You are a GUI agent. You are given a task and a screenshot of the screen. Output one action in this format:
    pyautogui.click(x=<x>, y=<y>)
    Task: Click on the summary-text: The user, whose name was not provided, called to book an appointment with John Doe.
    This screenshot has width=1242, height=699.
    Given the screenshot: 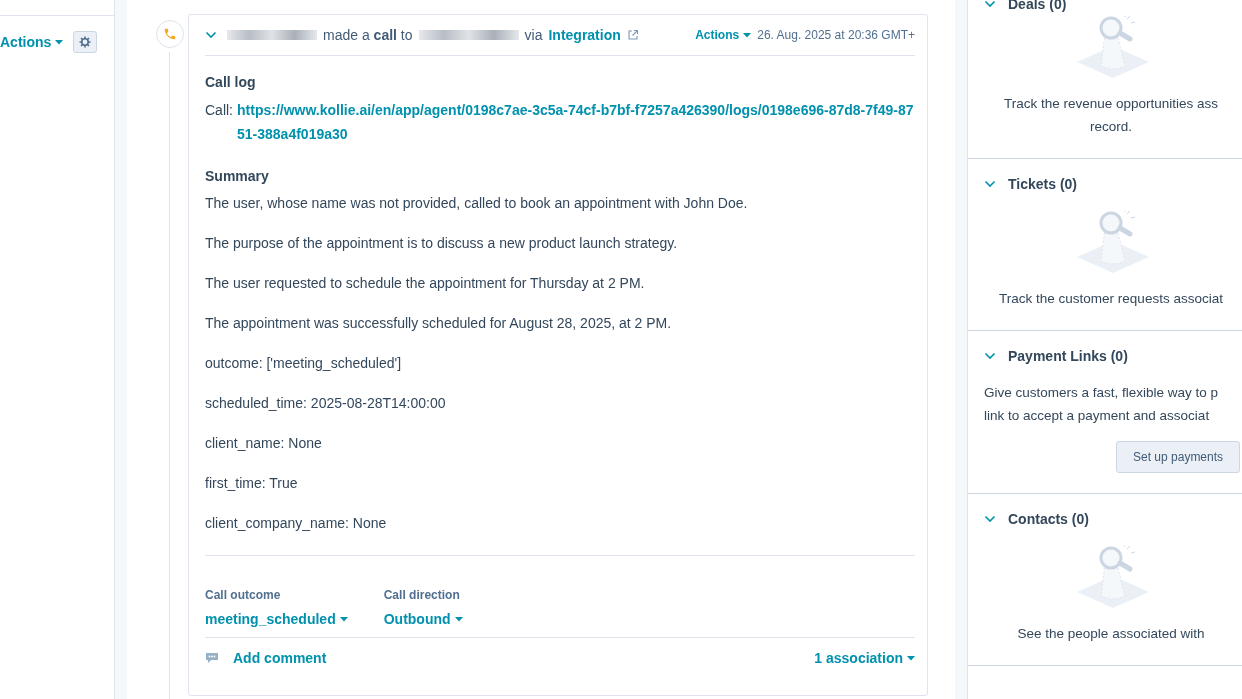 What is the action you would take?
    pyautogui.click(x=477, y=203)
    